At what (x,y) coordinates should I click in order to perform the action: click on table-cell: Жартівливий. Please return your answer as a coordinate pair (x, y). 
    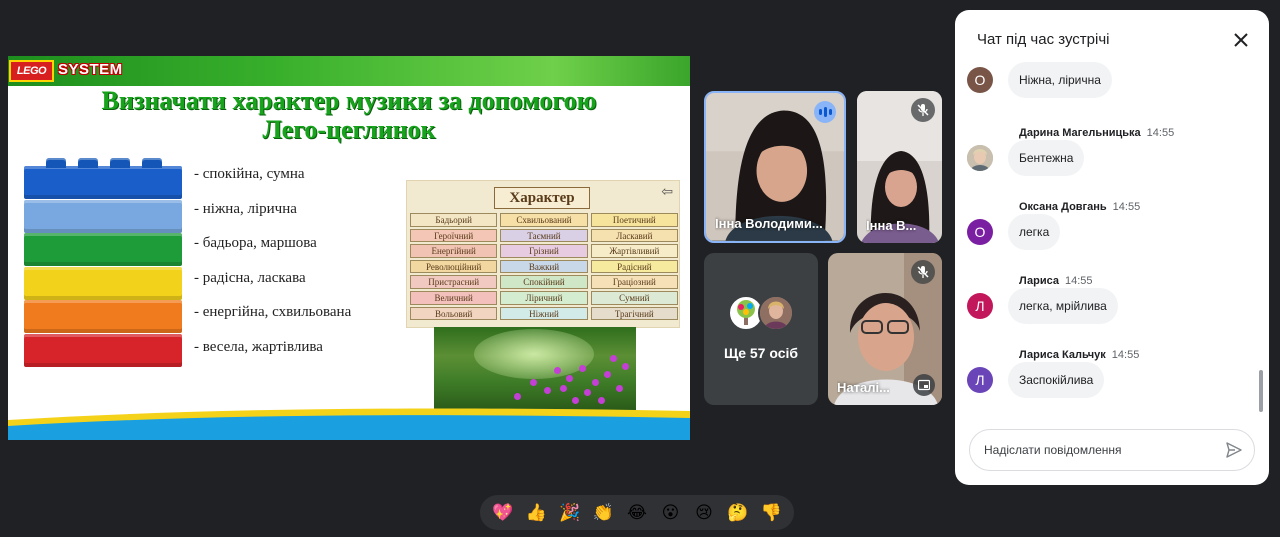
    Looking at the image, I should click on (634, 251).